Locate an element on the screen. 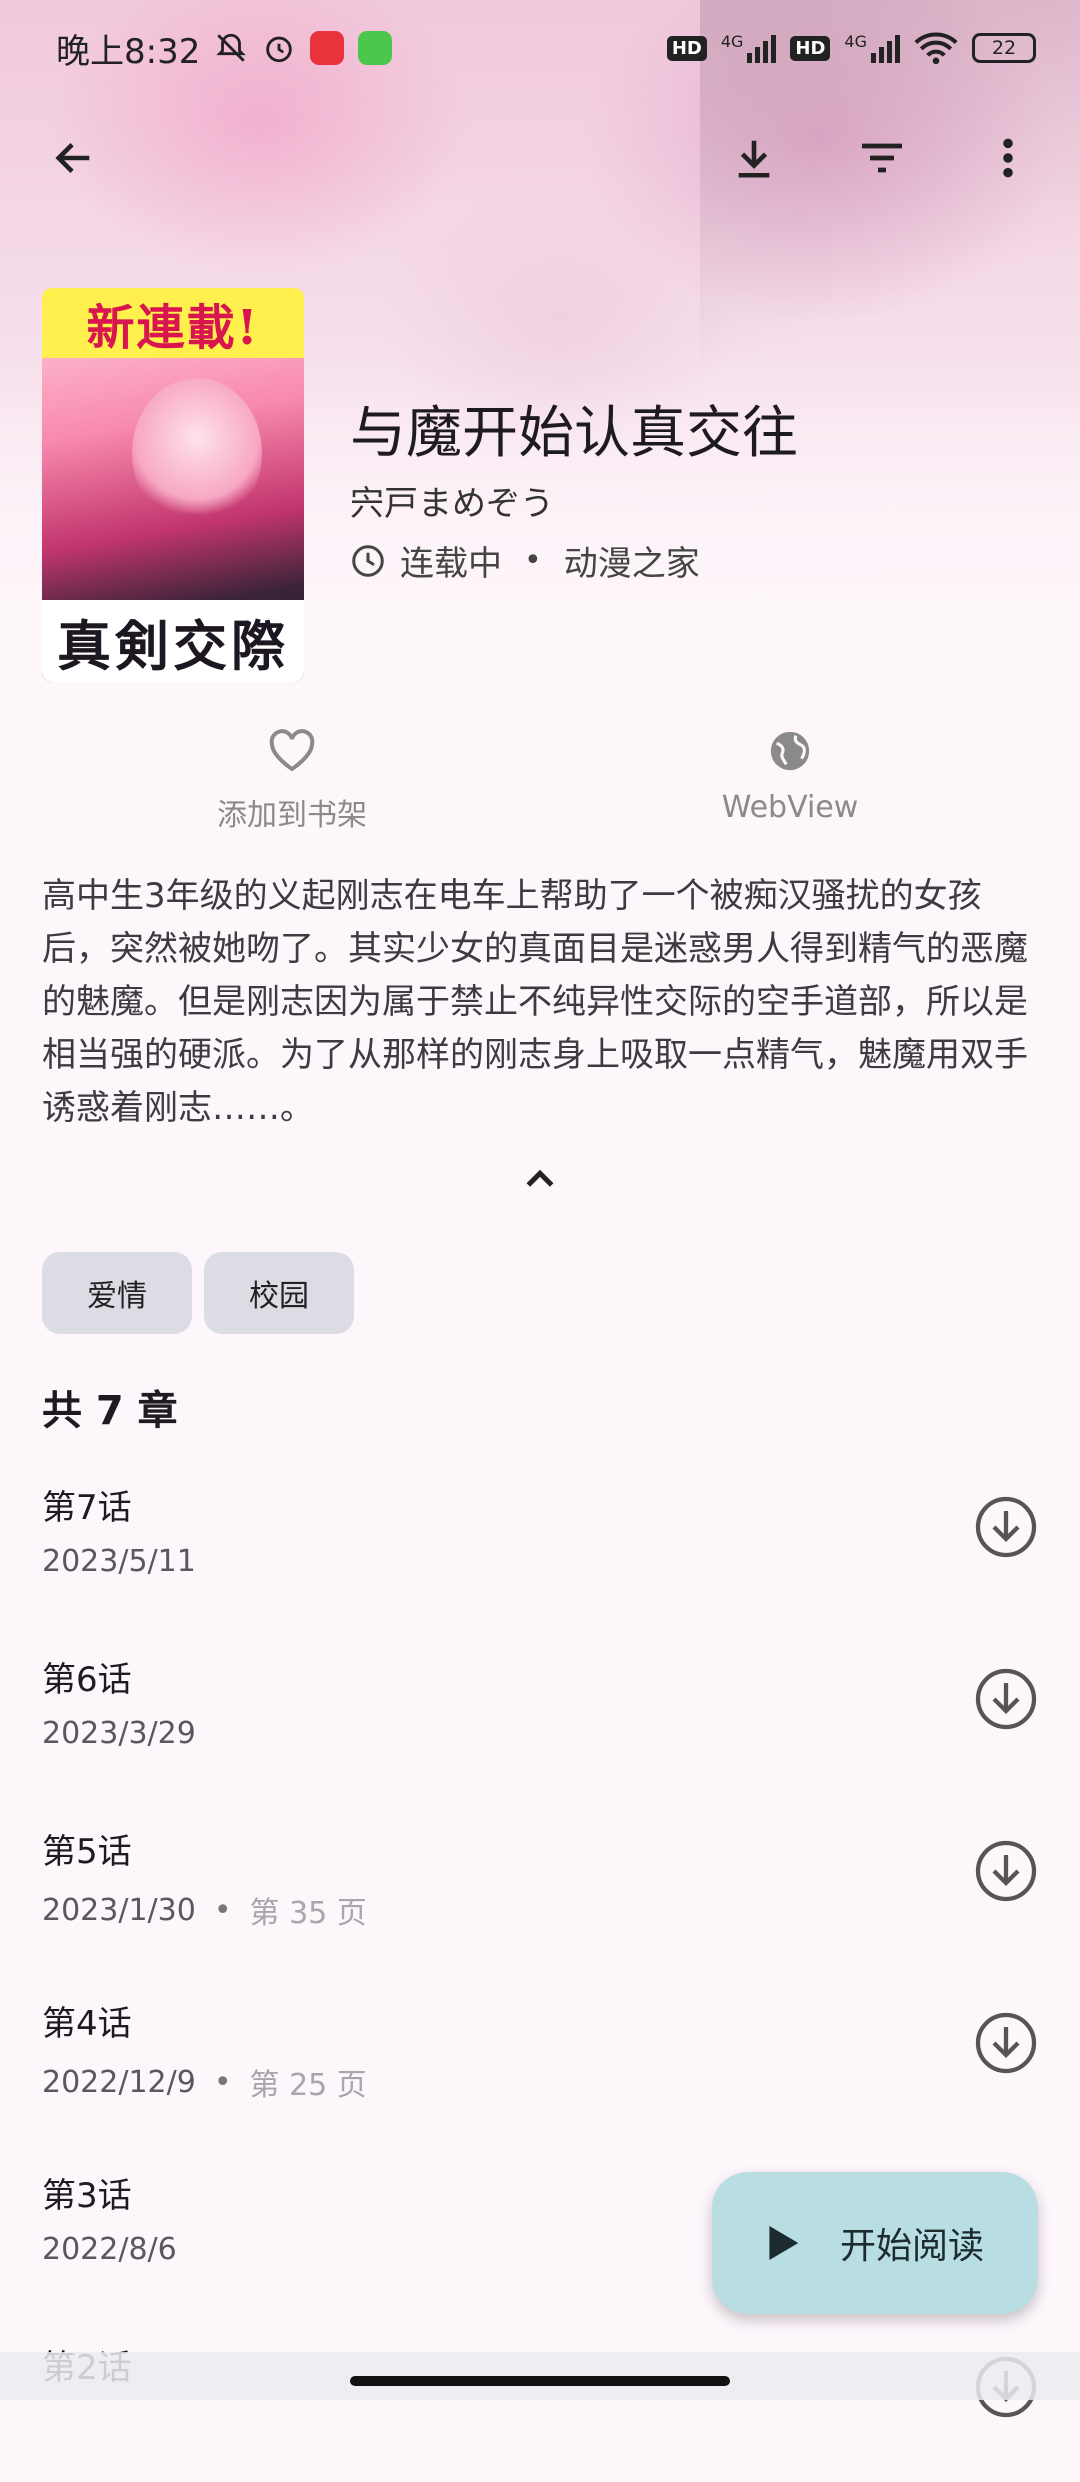 This screenshot has width=1080, height=2482. webview-label: WebView is located at coordinates (790, 807).